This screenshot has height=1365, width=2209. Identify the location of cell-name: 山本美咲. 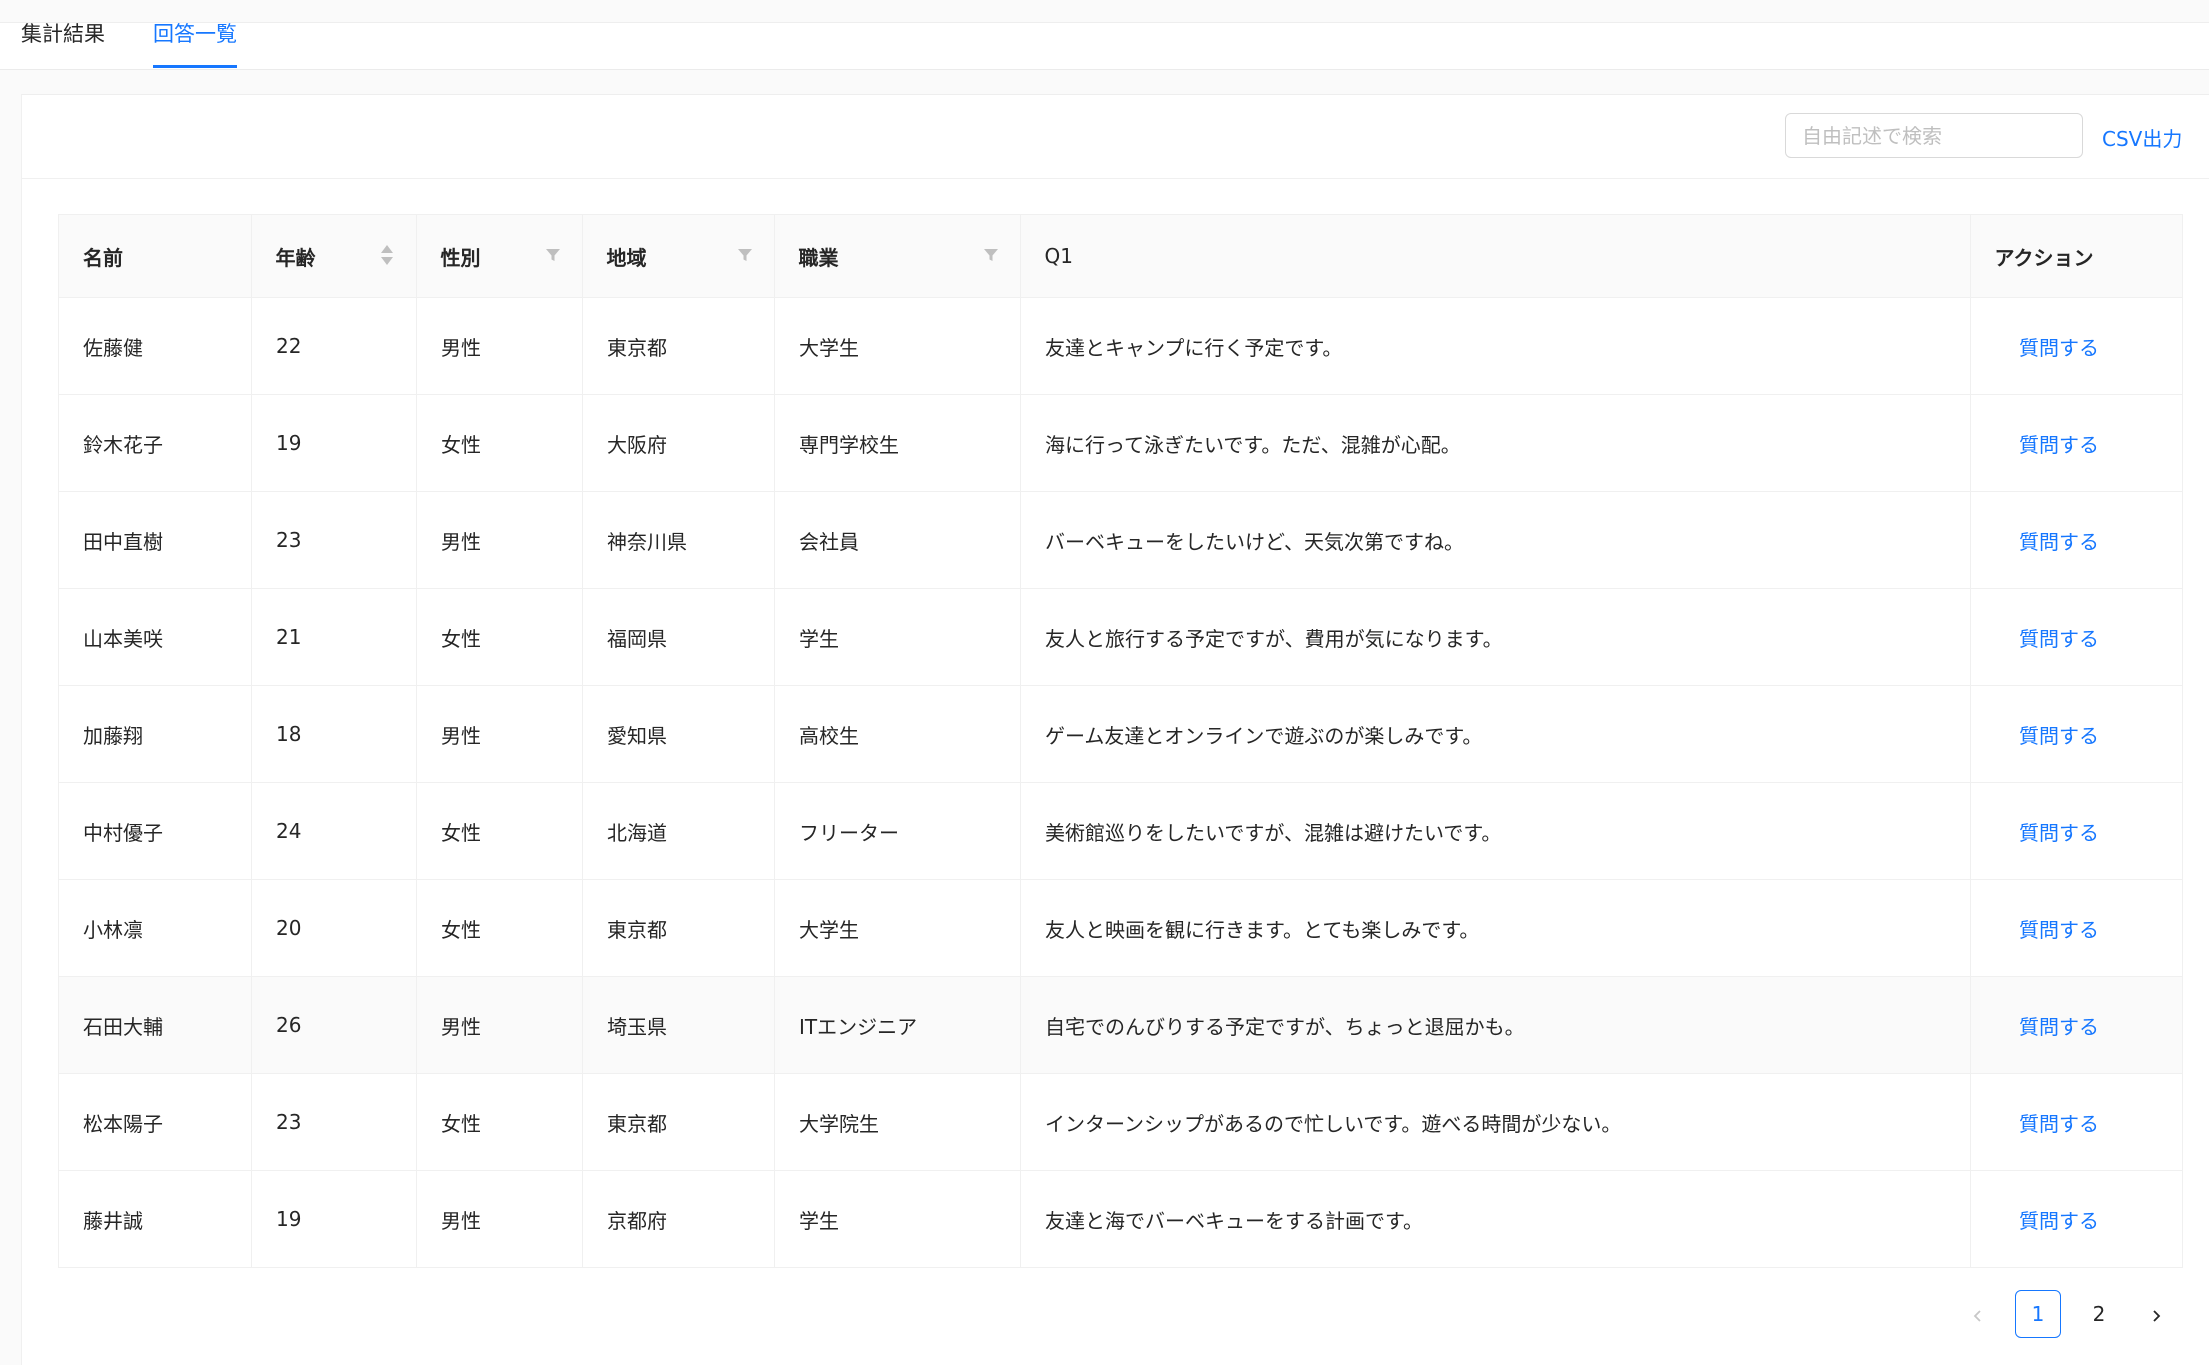
(155, 637).